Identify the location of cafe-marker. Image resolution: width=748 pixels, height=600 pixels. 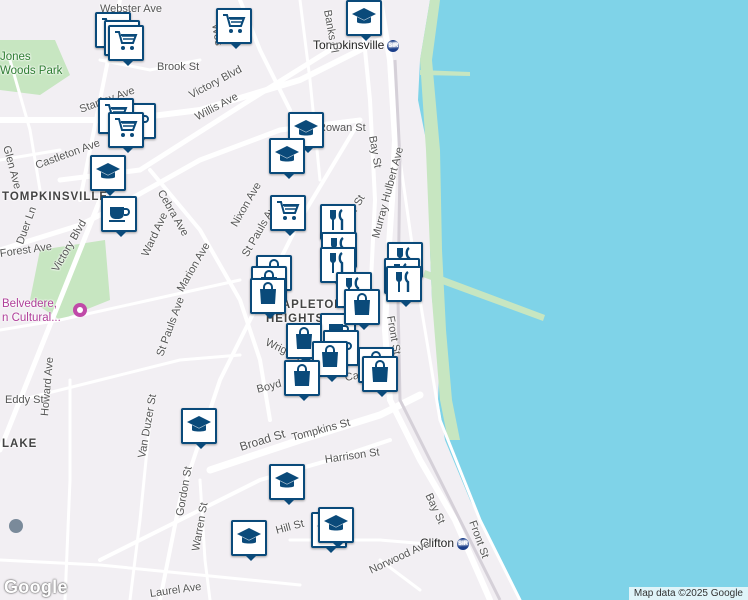
(119, 216).